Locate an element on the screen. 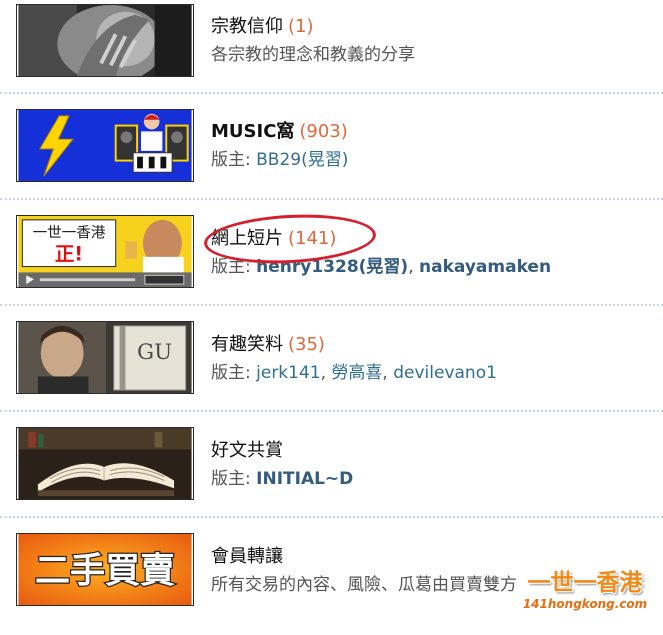 The height and width of the screenshot is (635, 663). inscription-letters: GU is located at coordinates (154, 352).